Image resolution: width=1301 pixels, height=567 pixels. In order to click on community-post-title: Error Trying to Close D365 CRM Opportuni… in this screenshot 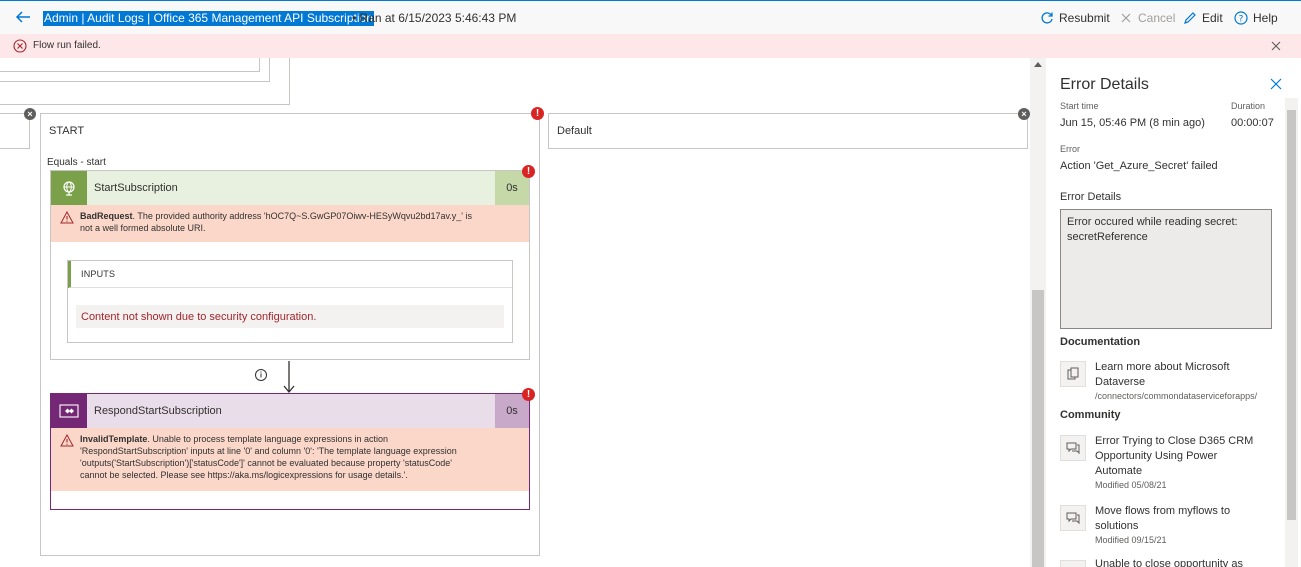, I will do `click(1175, 456)`.